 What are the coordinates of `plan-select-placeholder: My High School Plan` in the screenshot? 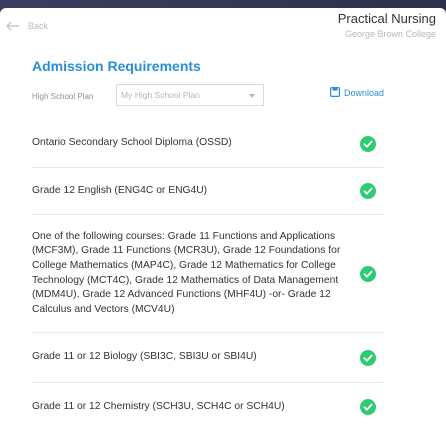 It's located at (160, 95).